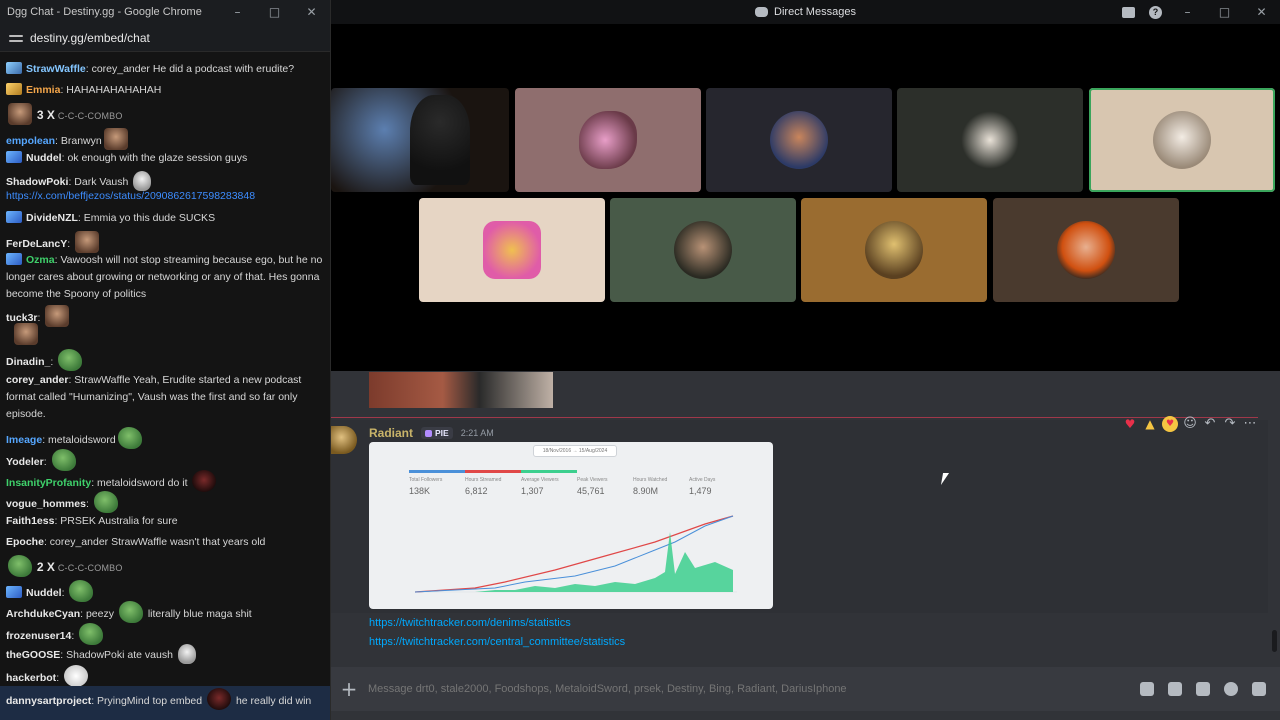  I want to click on composer-box: +, so click(805, 689).